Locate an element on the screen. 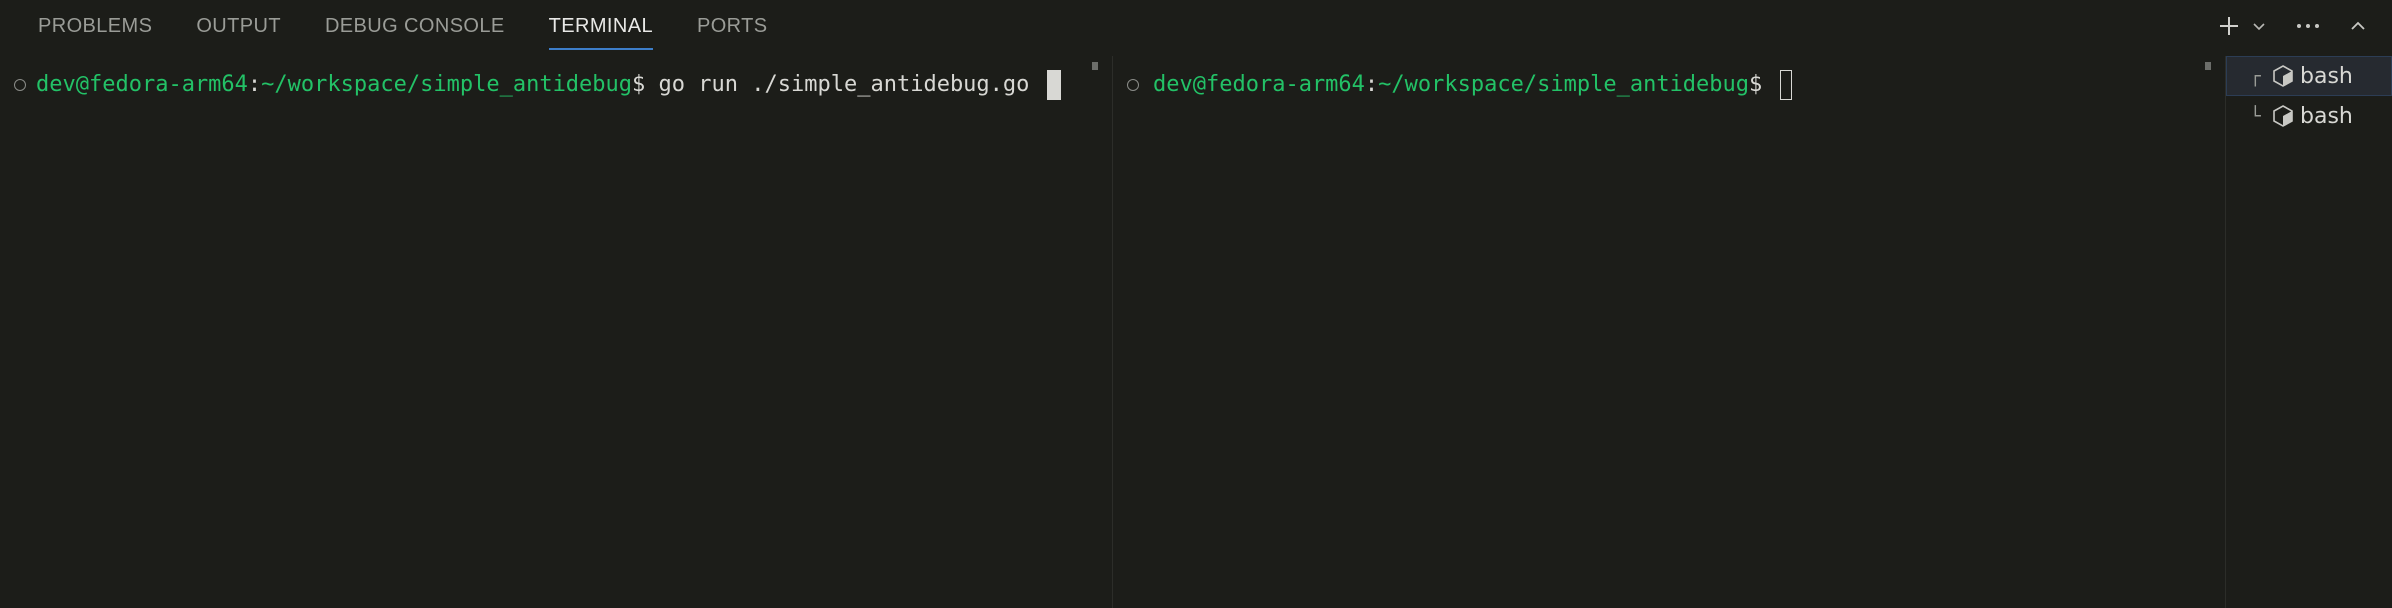 Image resolution: width=2392 pixels, height=608 pixels. panel-actions is located at coordinates (2295, 26).